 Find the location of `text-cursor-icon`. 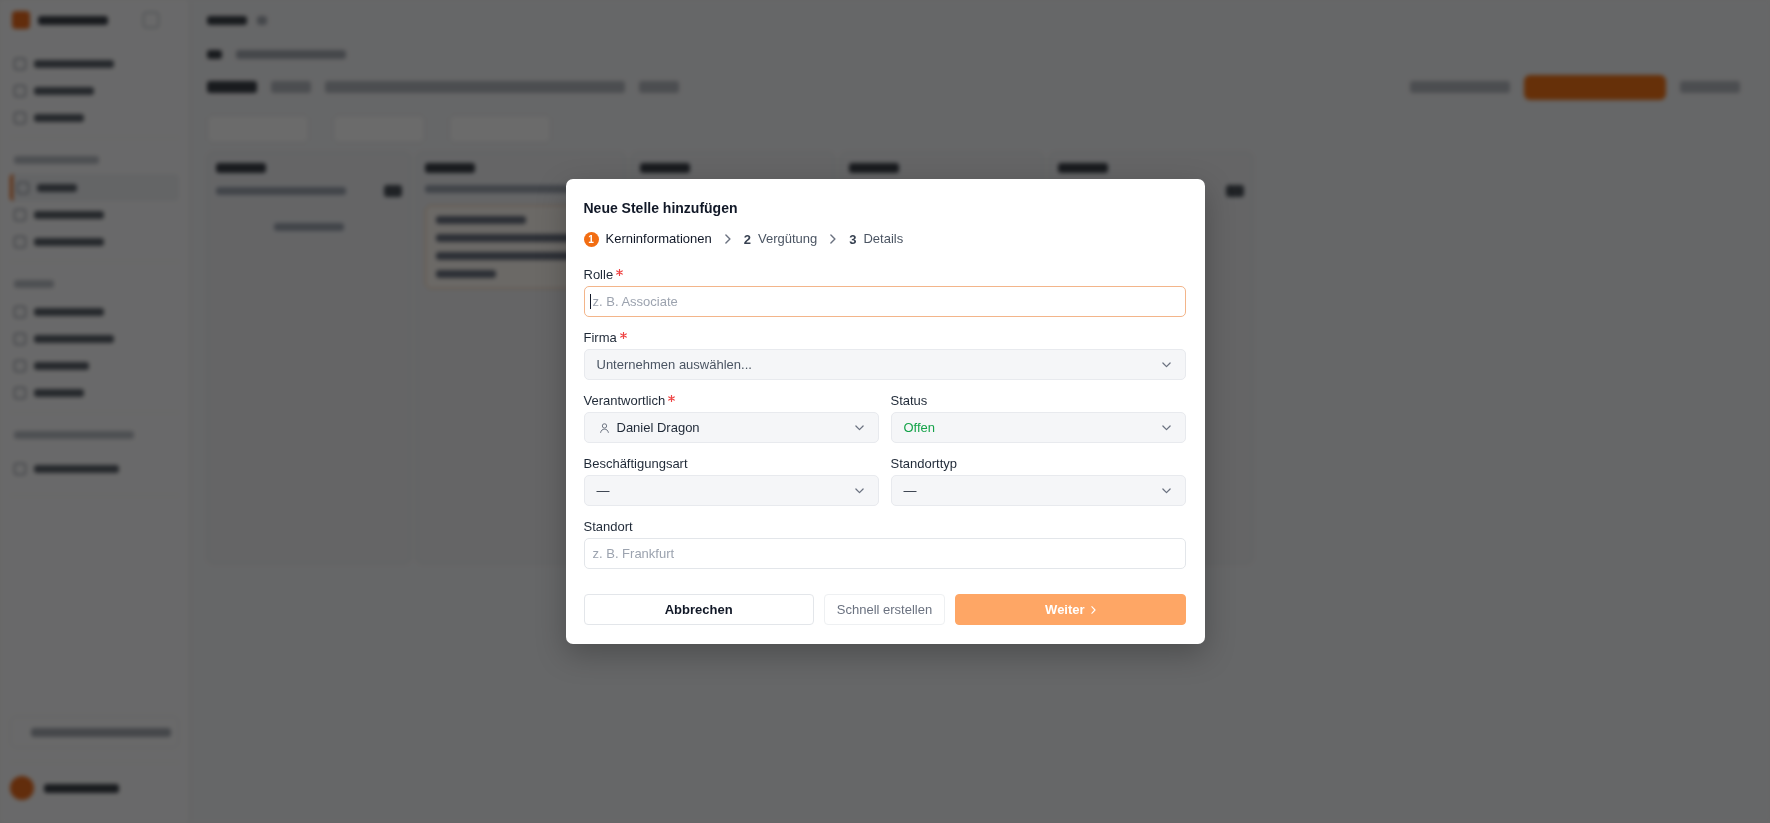

text-cursor-icon is located at coordinates (590, 301).